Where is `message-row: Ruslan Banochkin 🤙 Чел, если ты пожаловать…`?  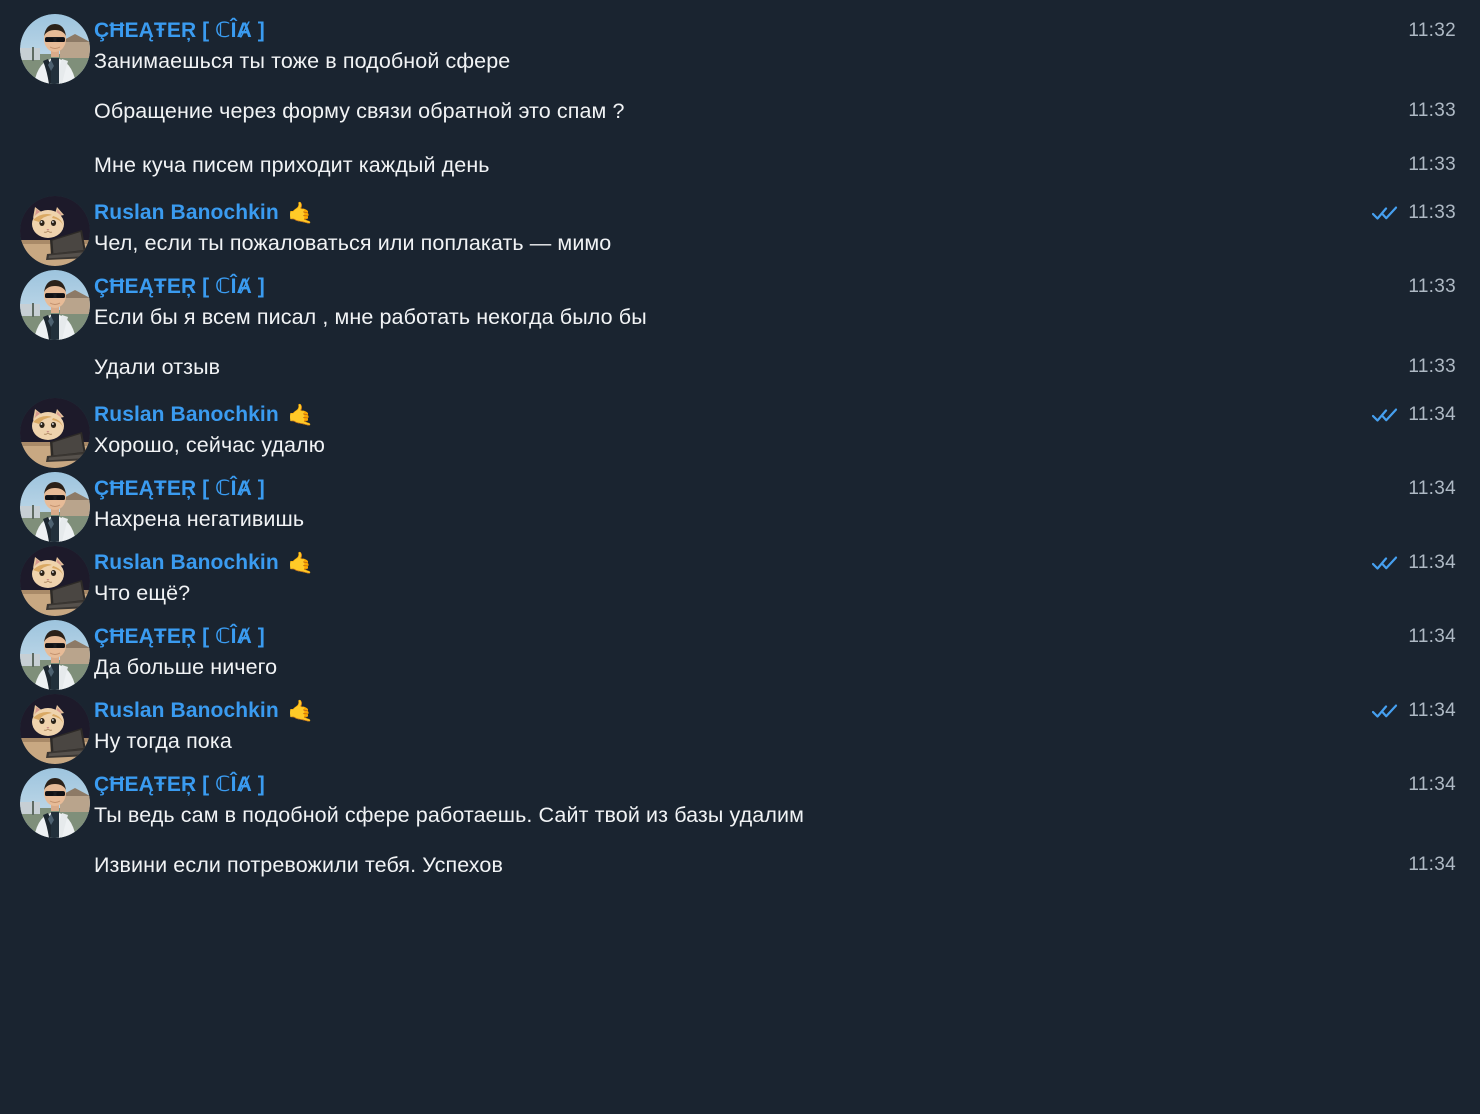 message-row: Ruslan Banochkin 🤙 Чел, если ты пожаловать… is located at coordinates (740, 231).